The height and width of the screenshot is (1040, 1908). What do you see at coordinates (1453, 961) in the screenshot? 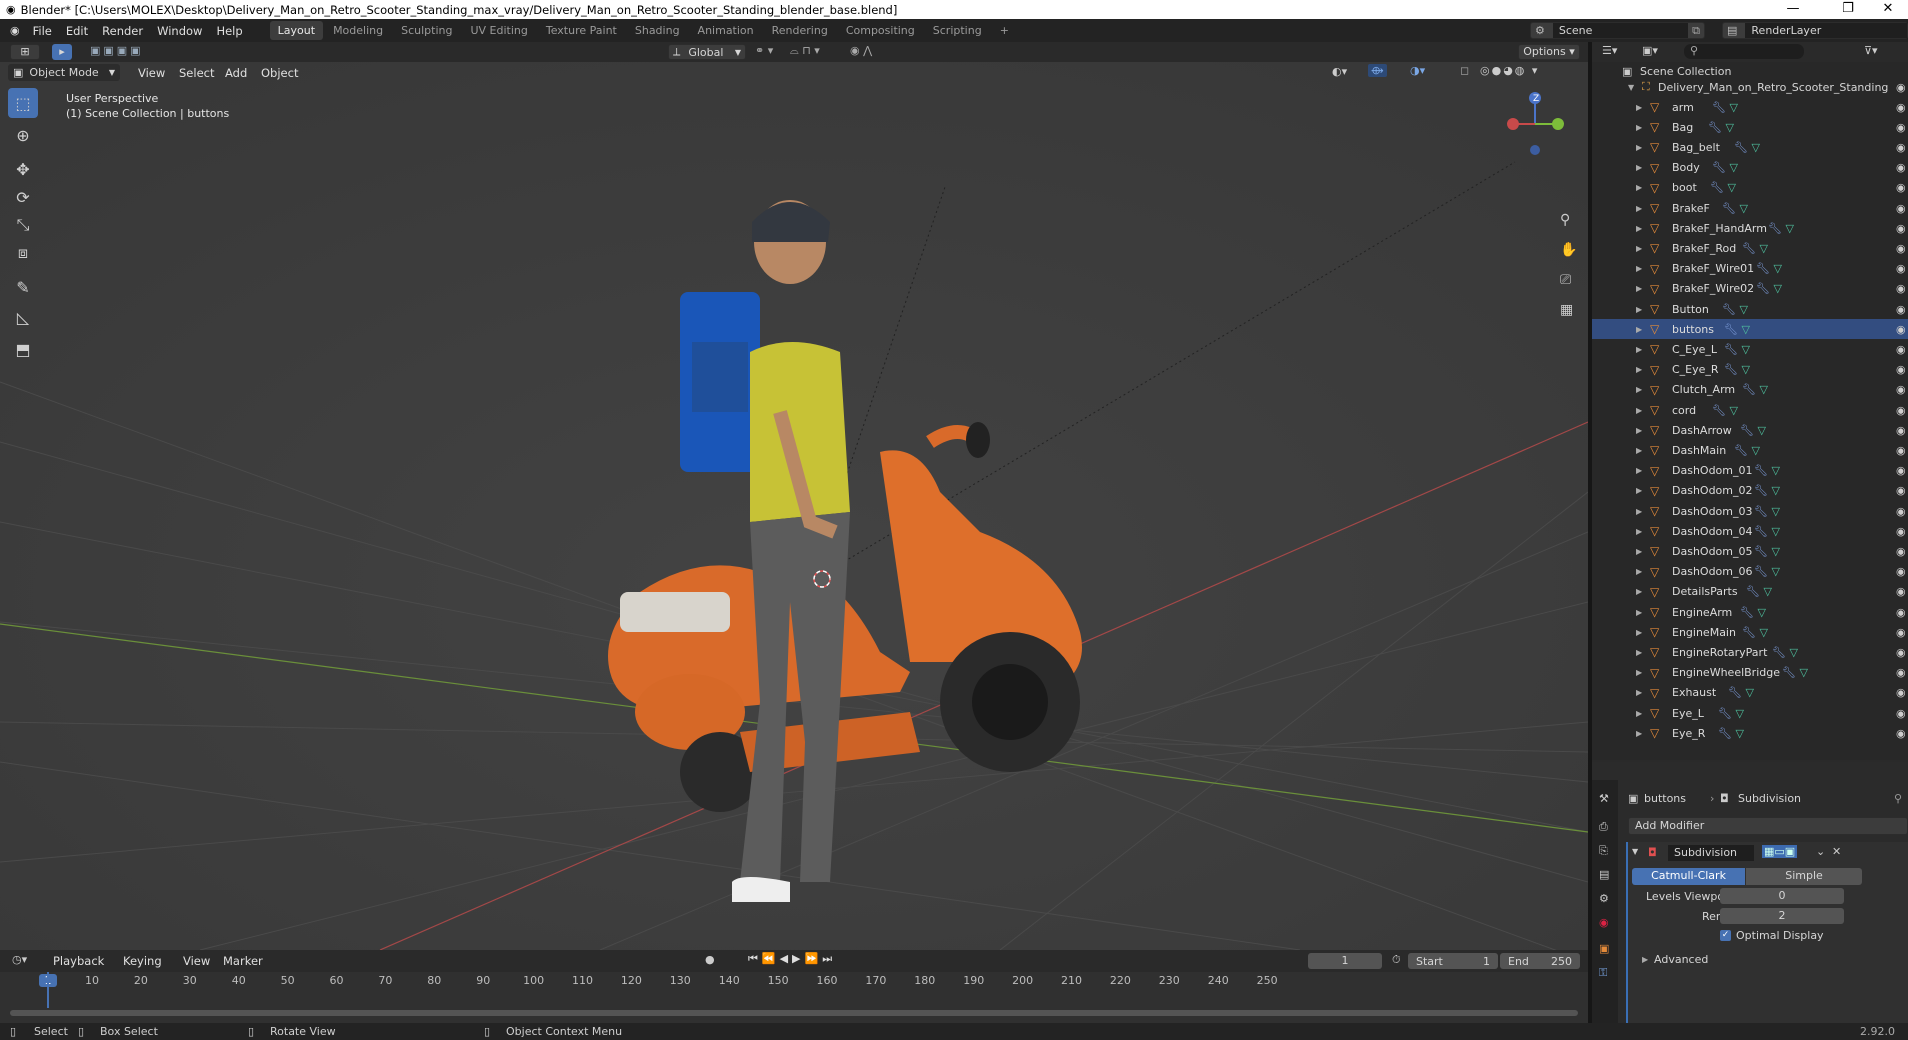
I see `start-frame-field: Start 1` at bounding box center [1453, 961].